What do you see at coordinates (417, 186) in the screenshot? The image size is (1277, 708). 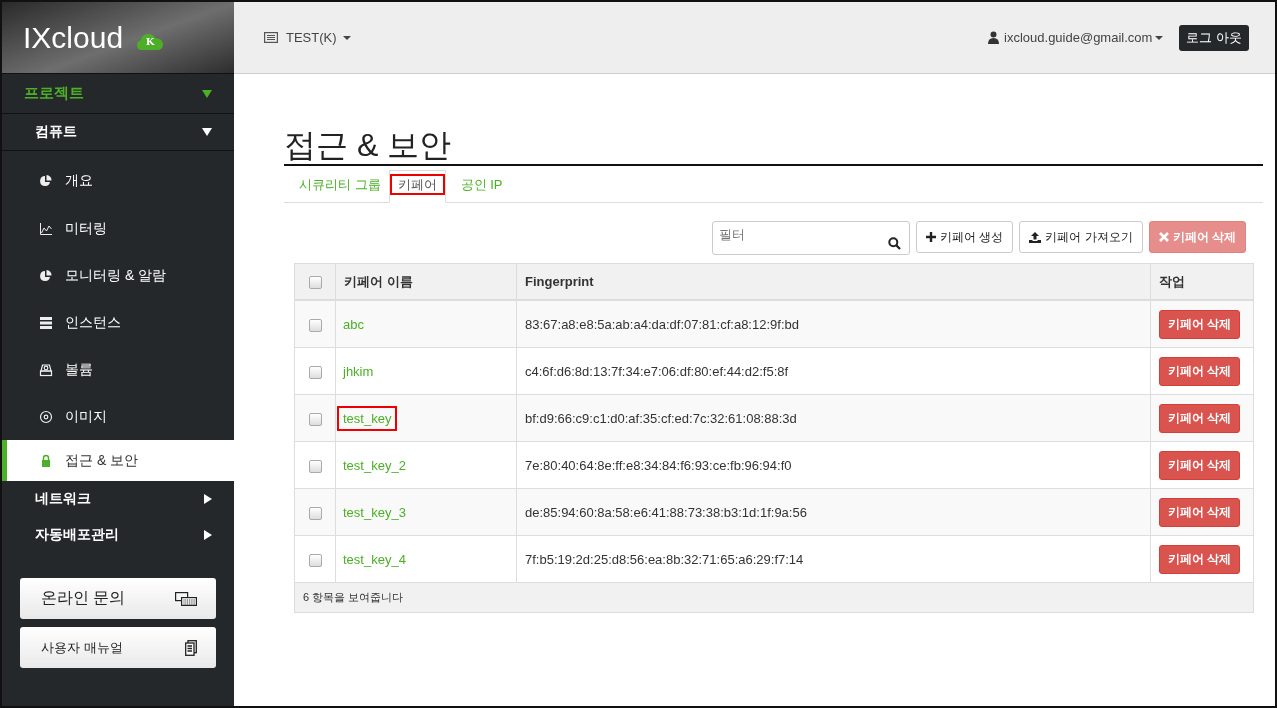 I see `tab: 키페어` at bounding box center [417, 186].